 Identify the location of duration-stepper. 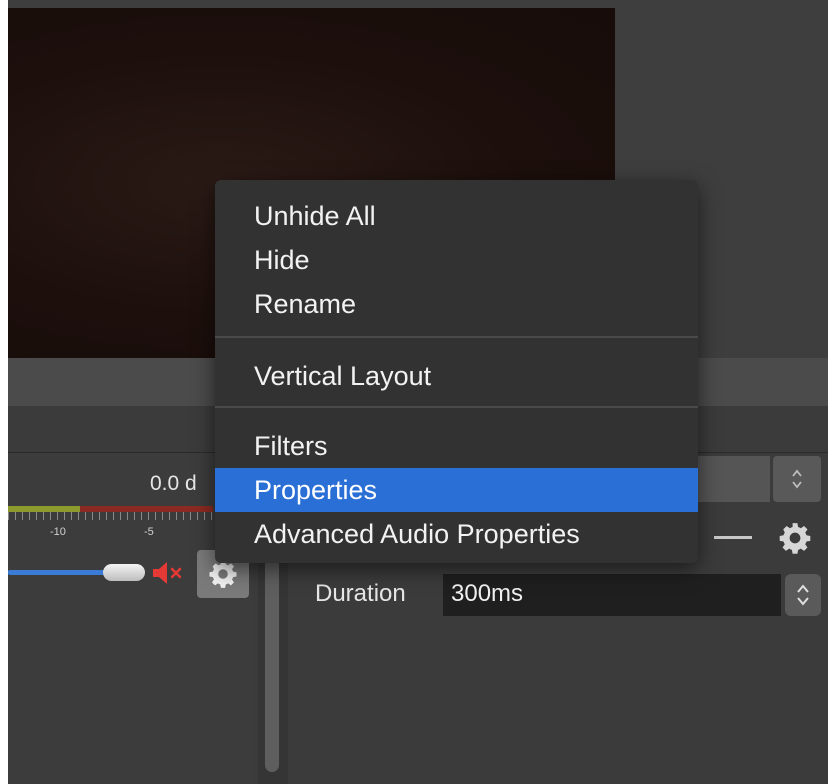
(803, 595).